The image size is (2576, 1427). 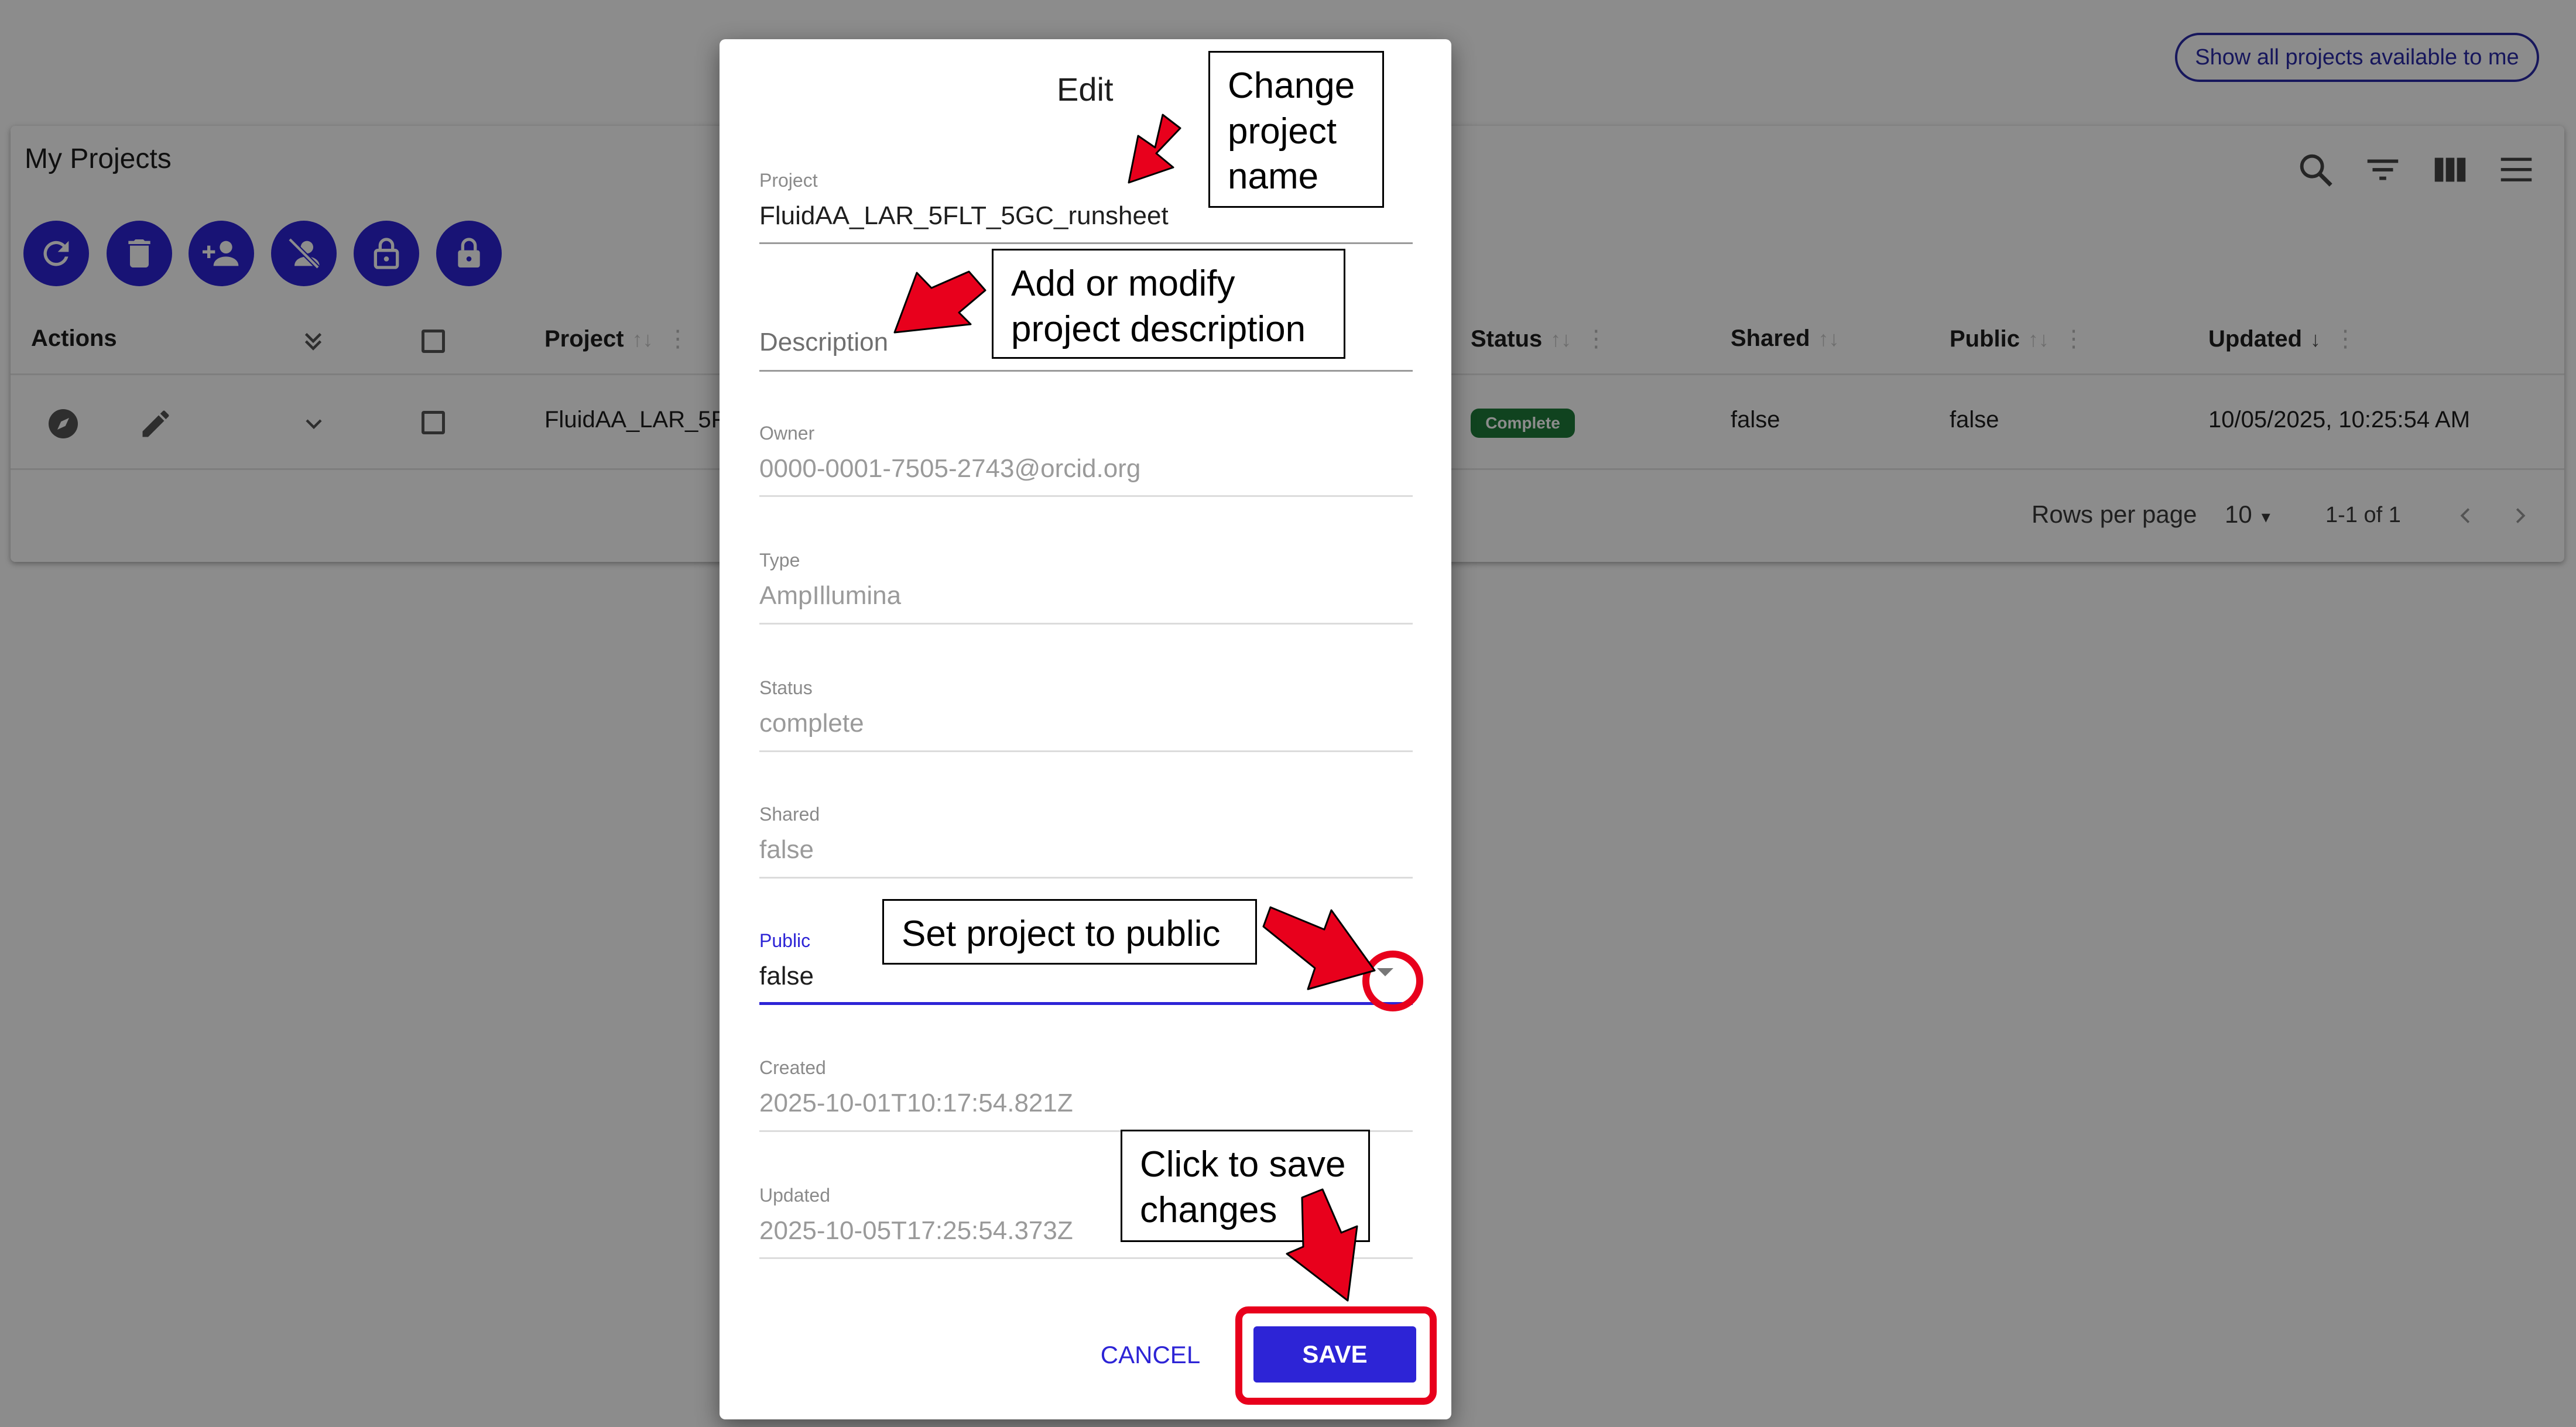 What do you see at coordinates (786, 687) in the screenshot?
I see `status-field-label: Status` at bounding box center [786, 687].